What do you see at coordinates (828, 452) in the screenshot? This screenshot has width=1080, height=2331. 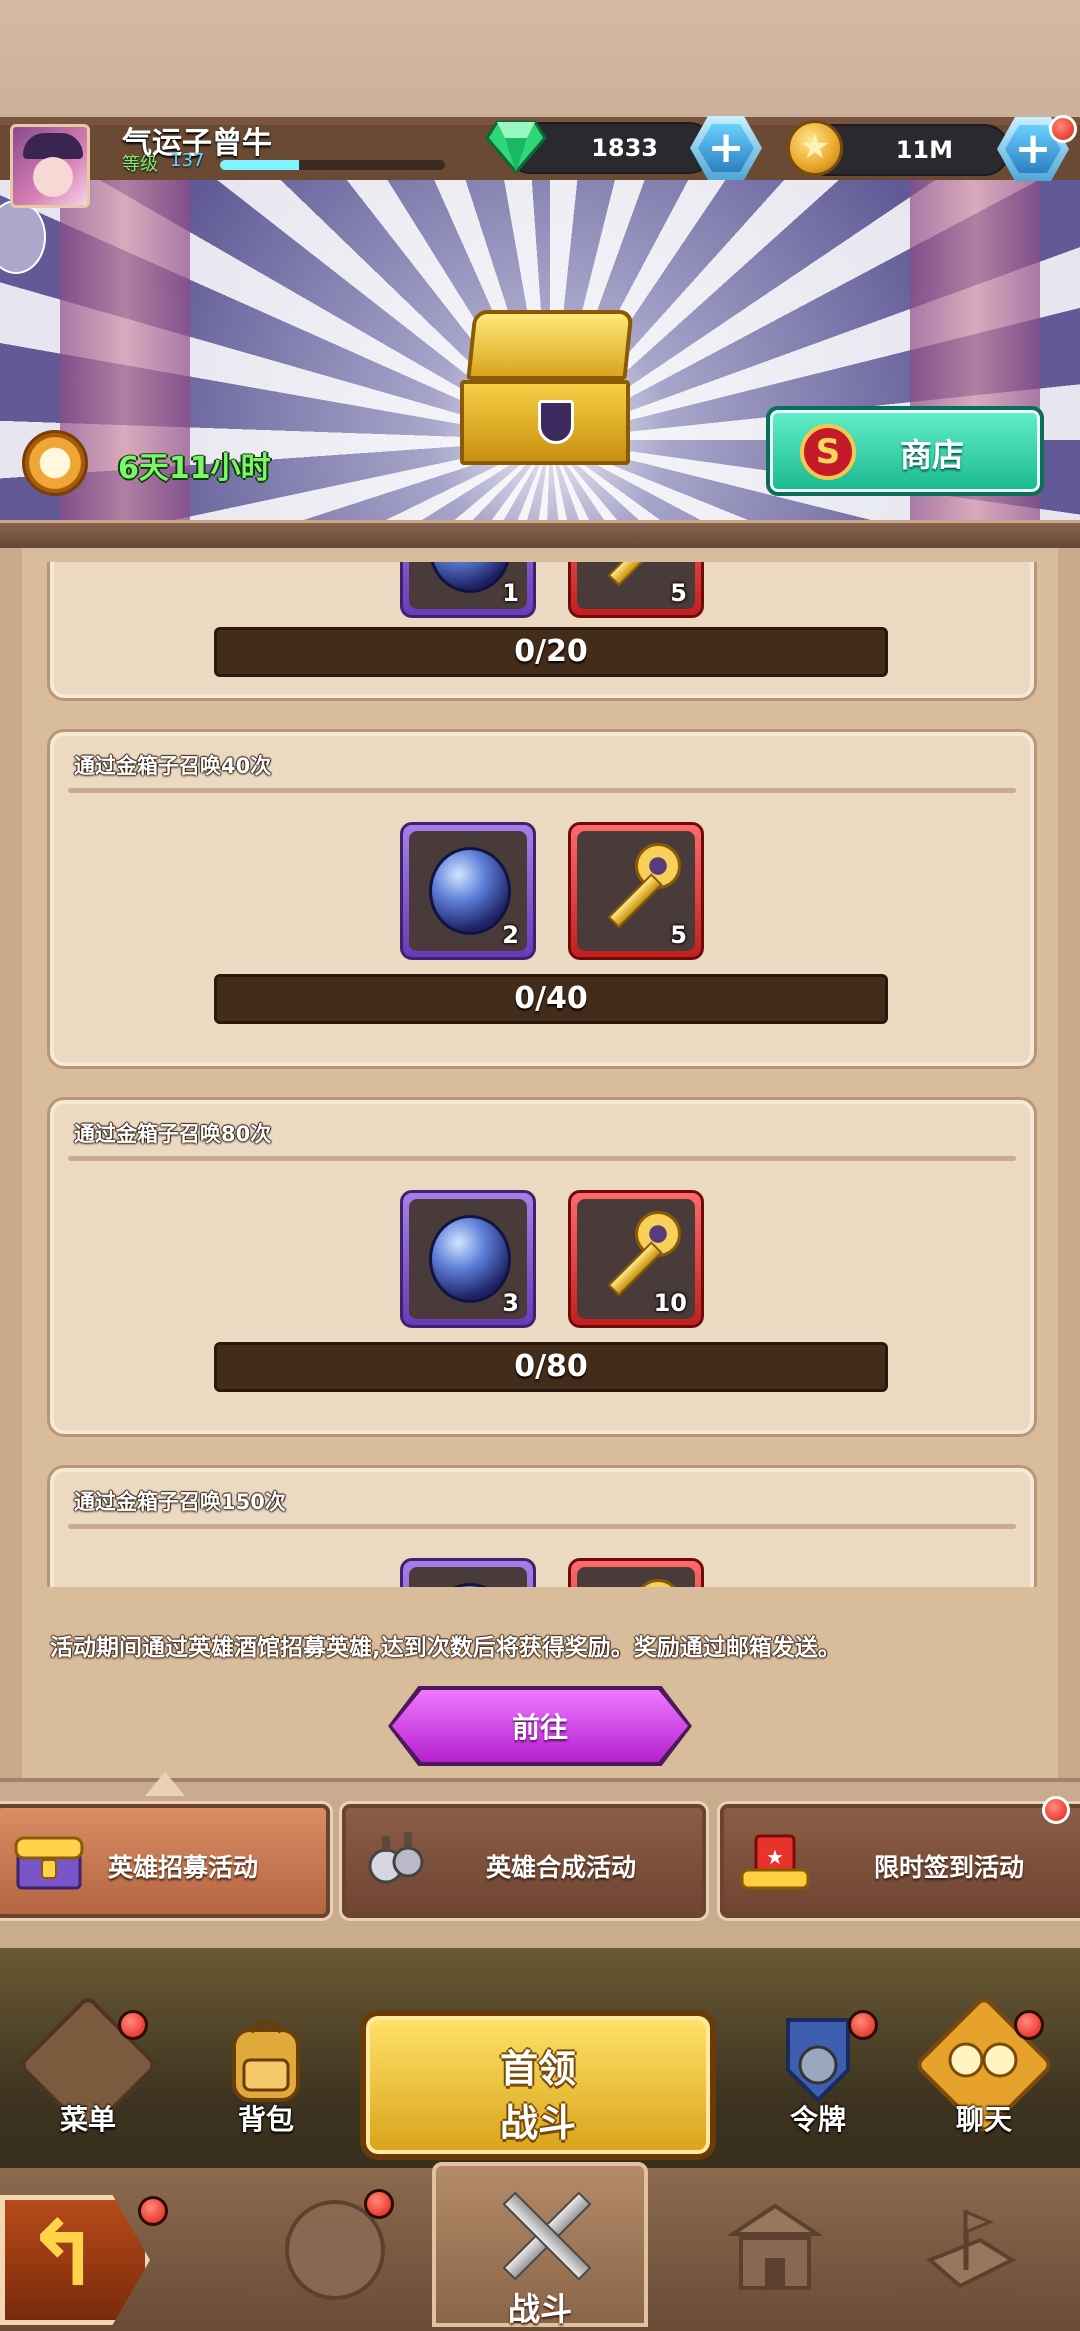 I see `shop-icon: S` at bounding box center [828, 452].